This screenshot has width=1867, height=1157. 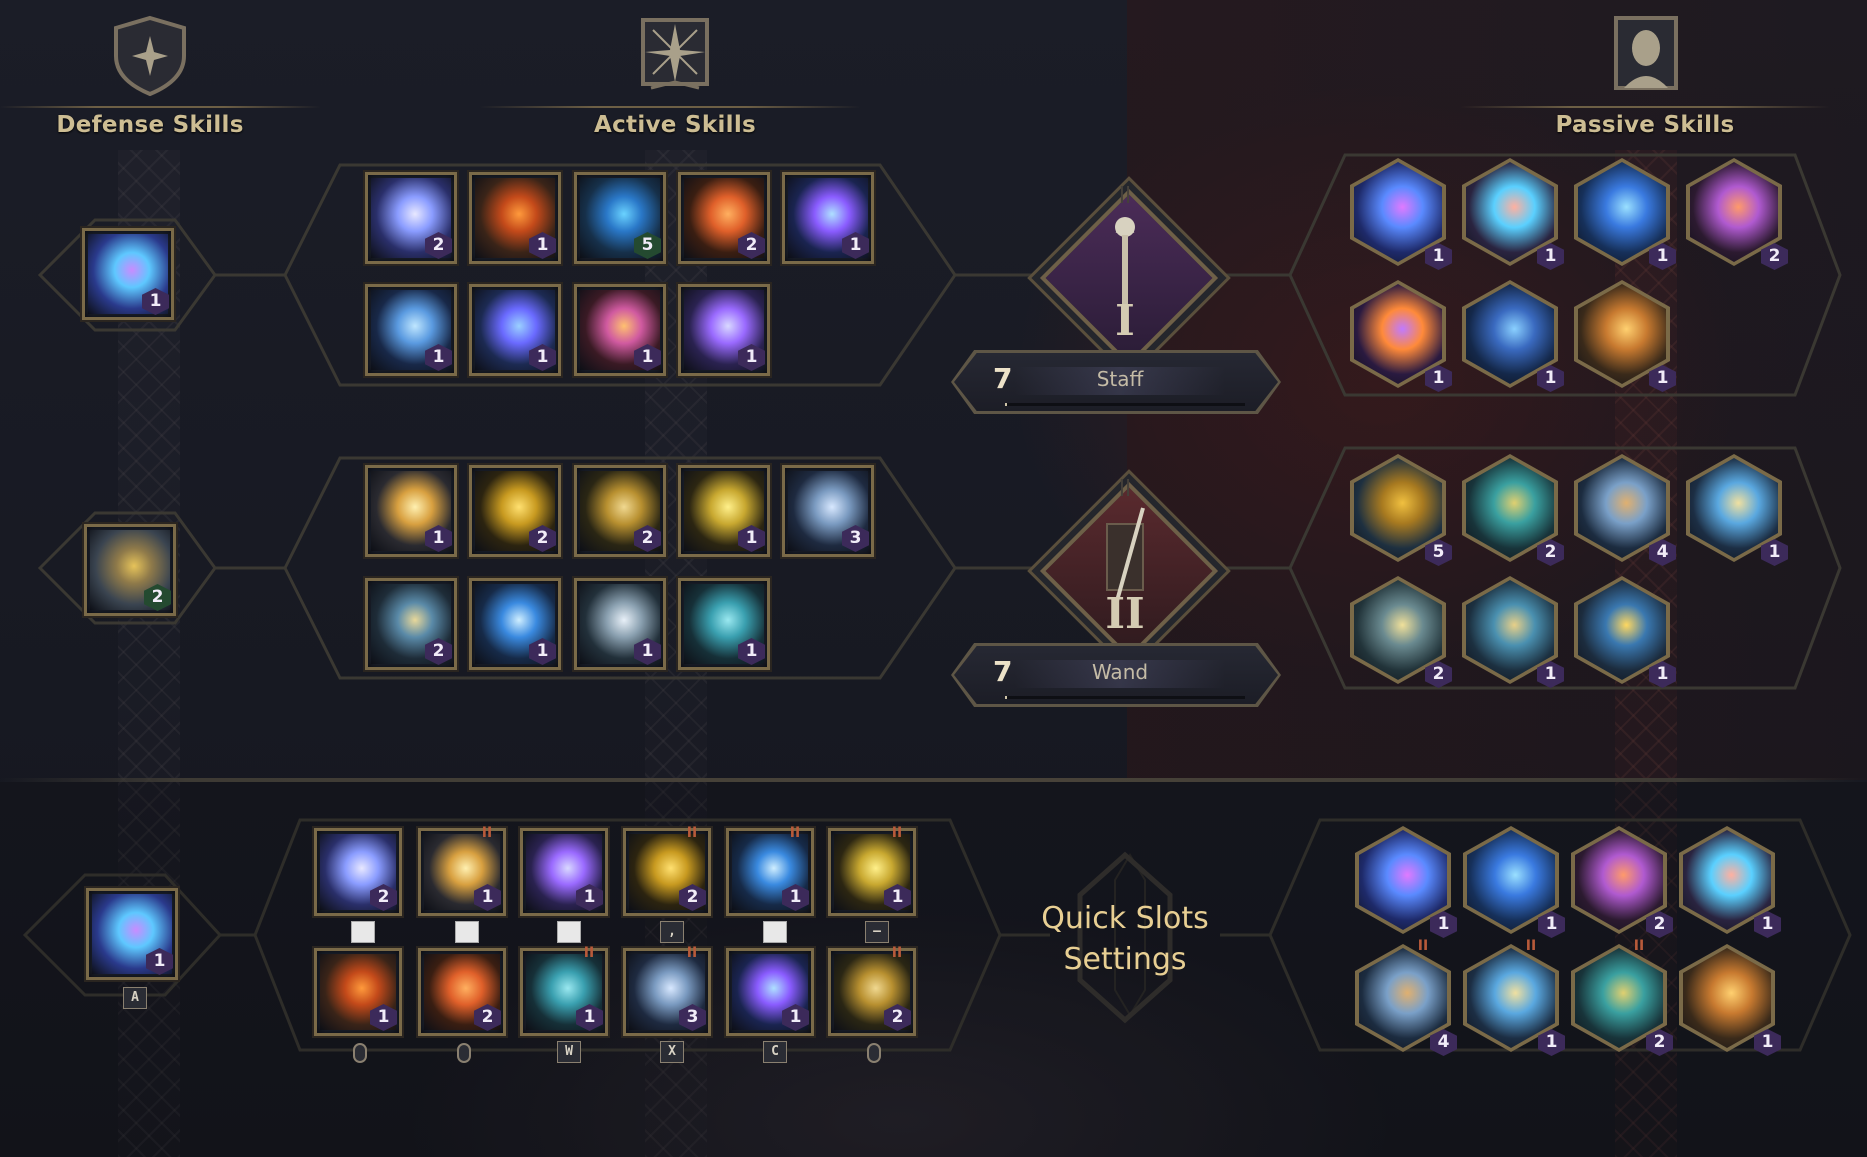 I want to click on cross-swirl-icon, so click(x=1511, y=998).